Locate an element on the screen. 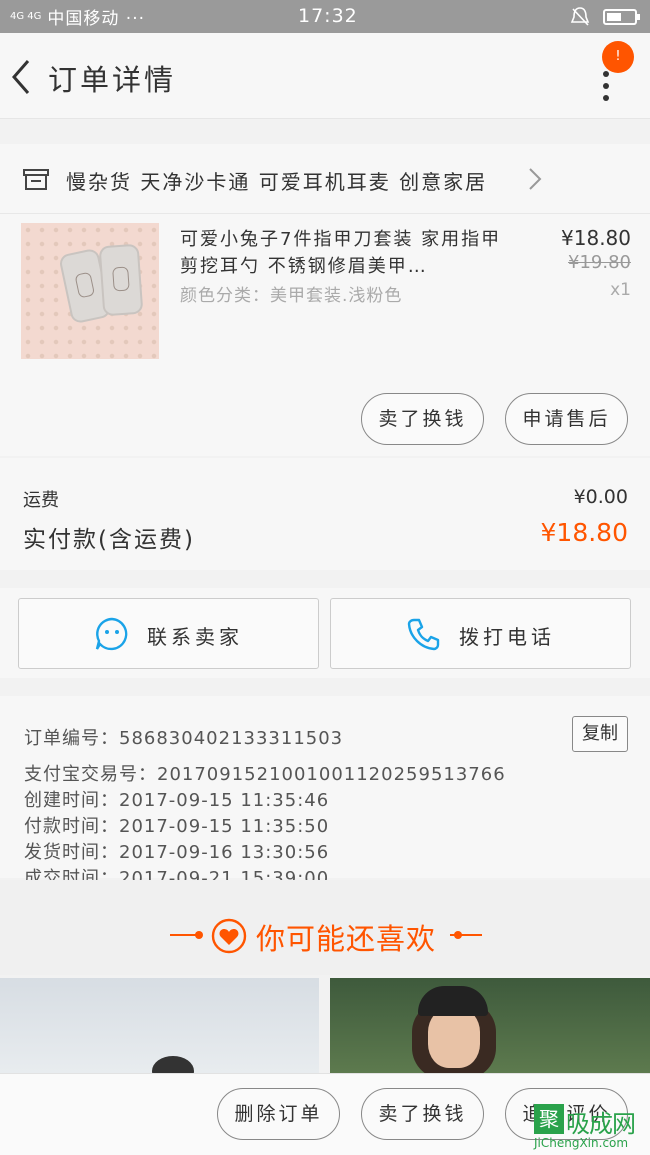 The width and height of the screenshot is (650, 1155). status-bar: 4G 4G 中国移动 ··· 17:32 is located at coordinates (325, 16).